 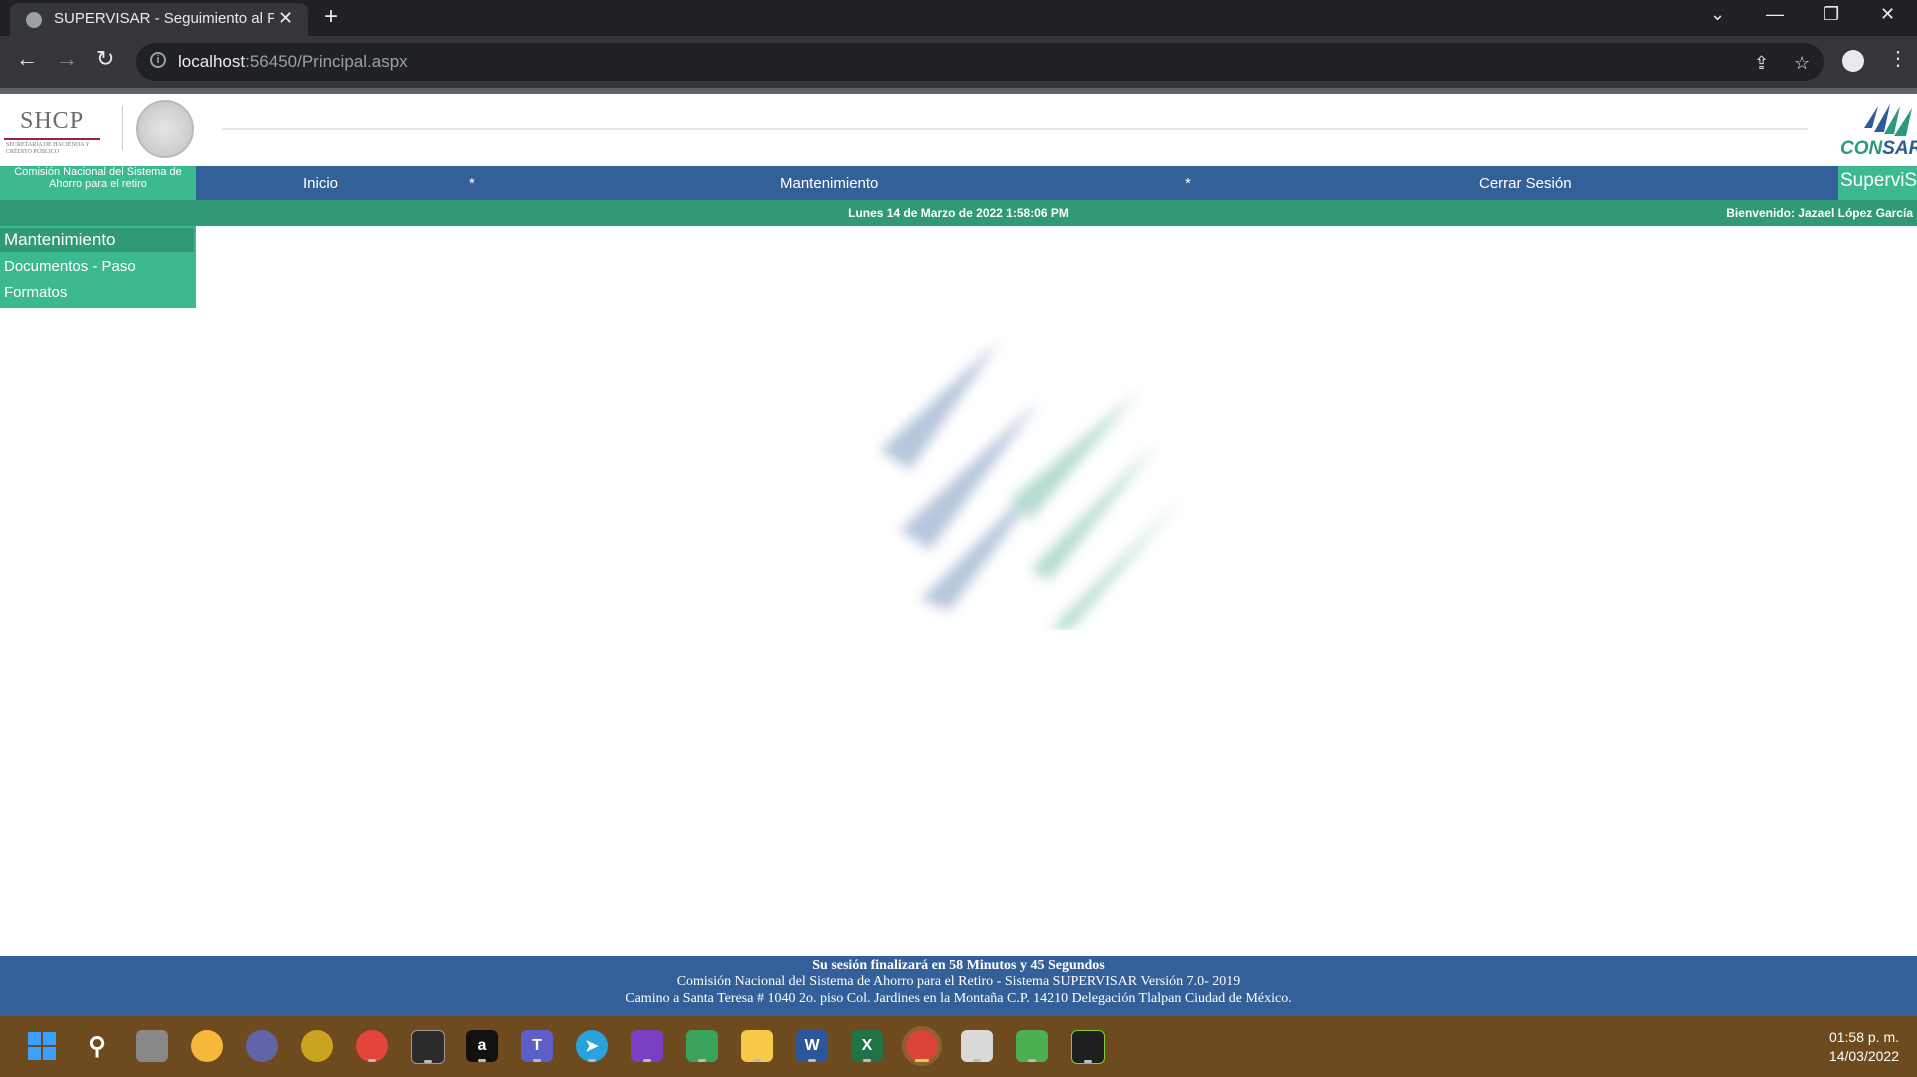 I want to click on teams-icon: T, so click(x=537, y=1046).